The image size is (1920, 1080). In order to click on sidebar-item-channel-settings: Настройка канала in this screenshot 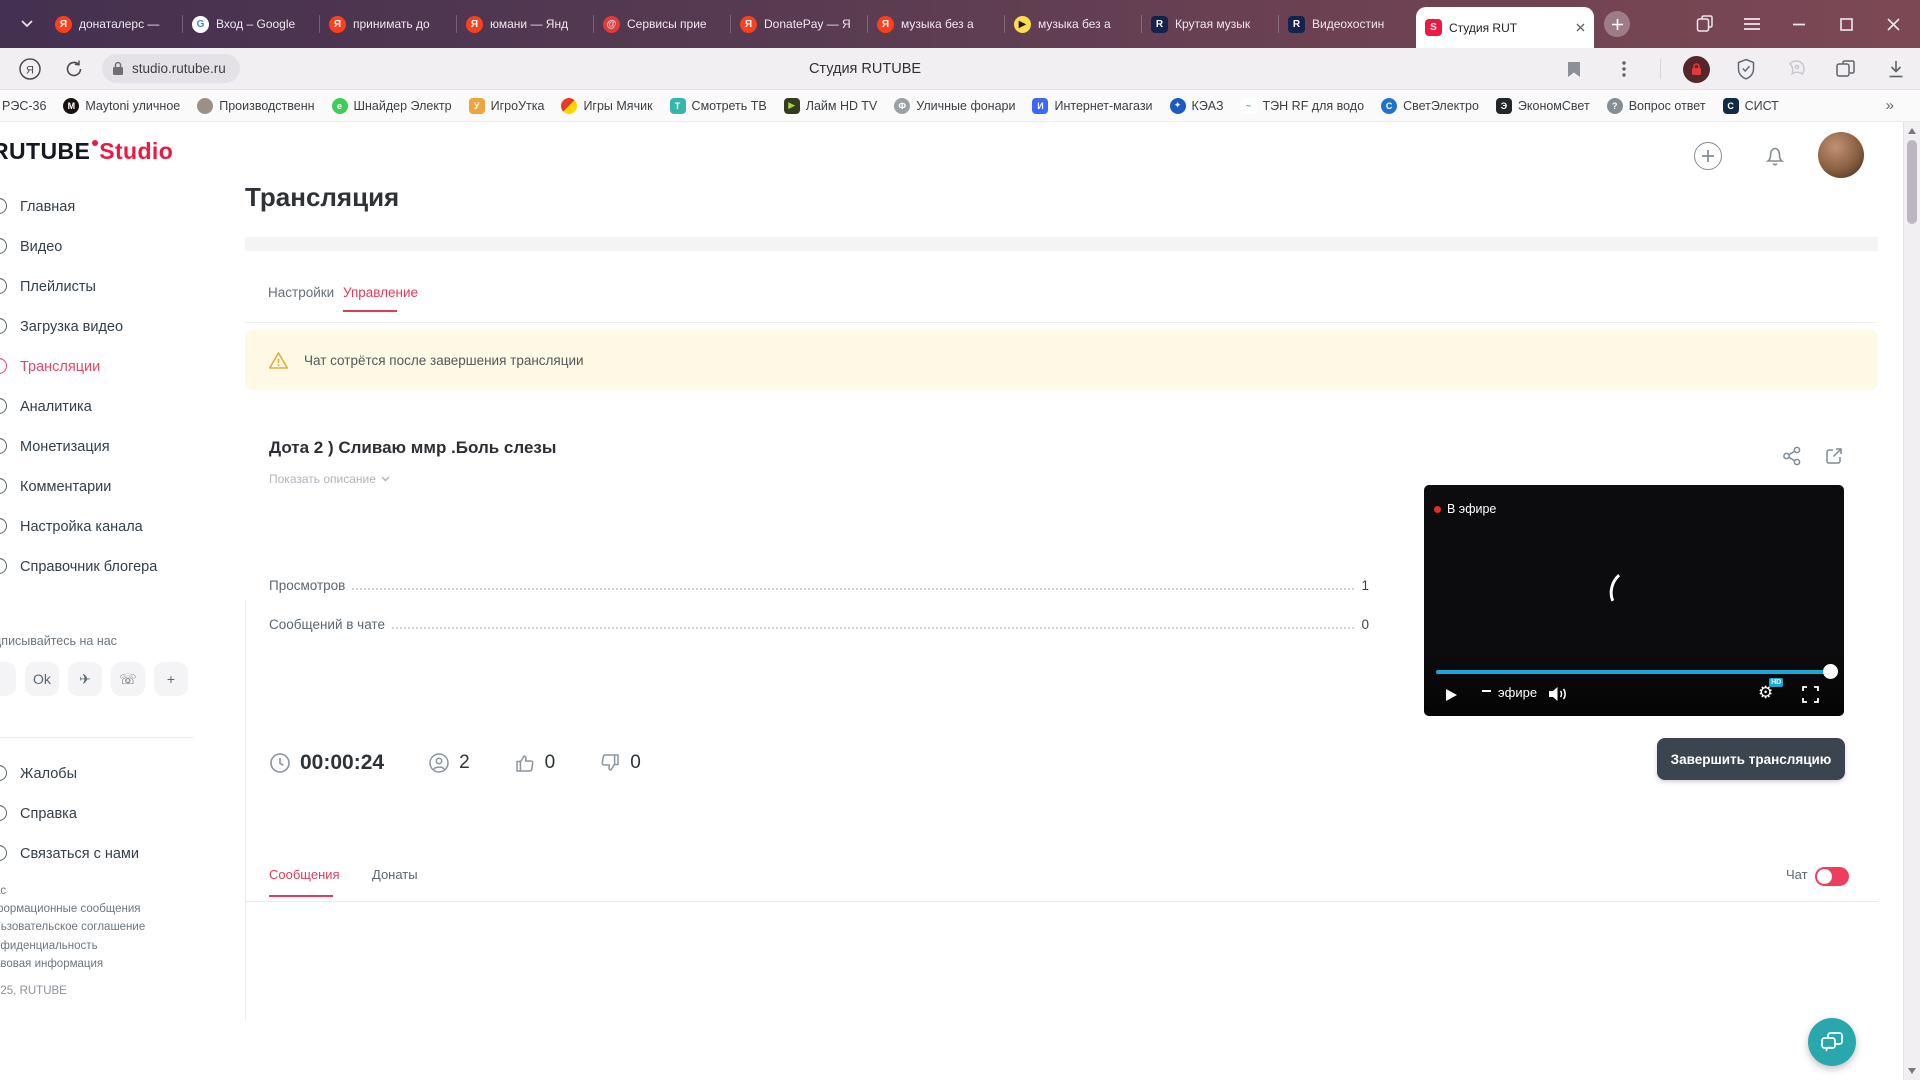, I will do `click(100, 527)`.